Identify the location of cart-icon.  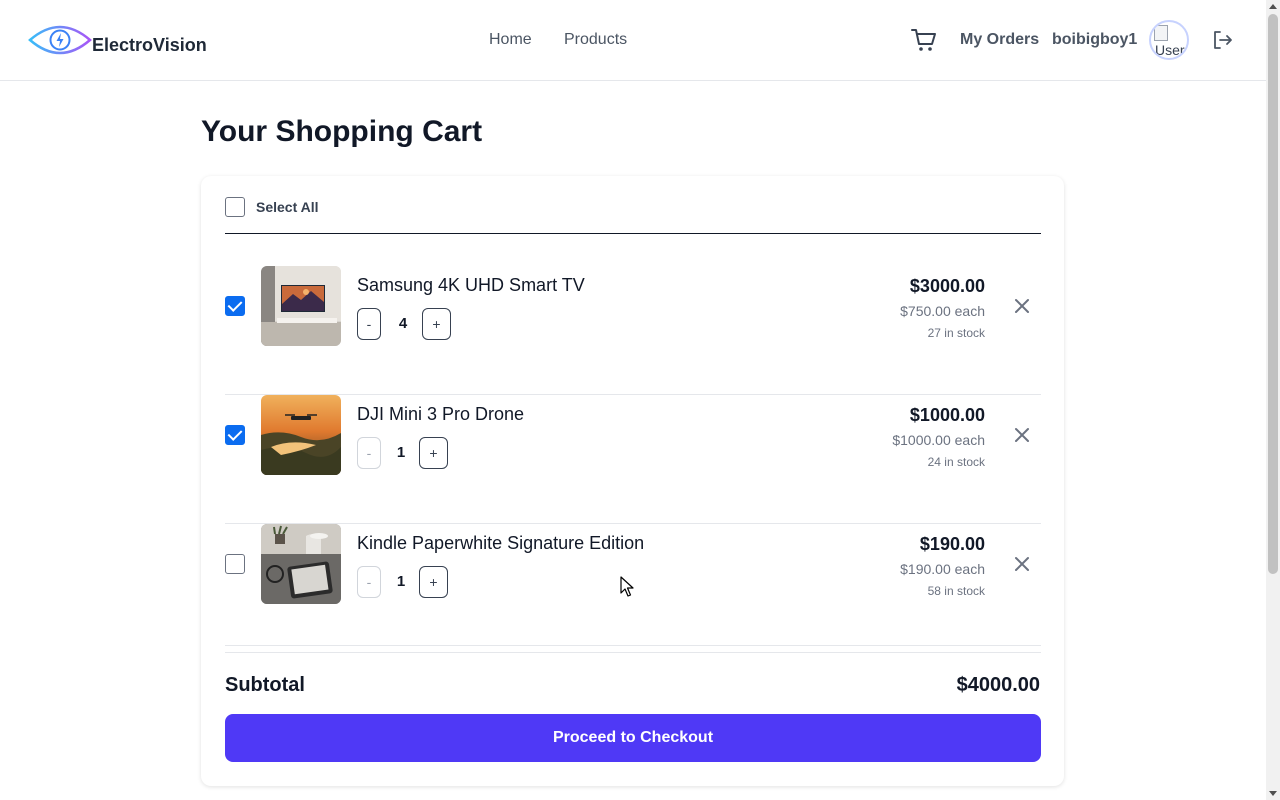
(924, 42).